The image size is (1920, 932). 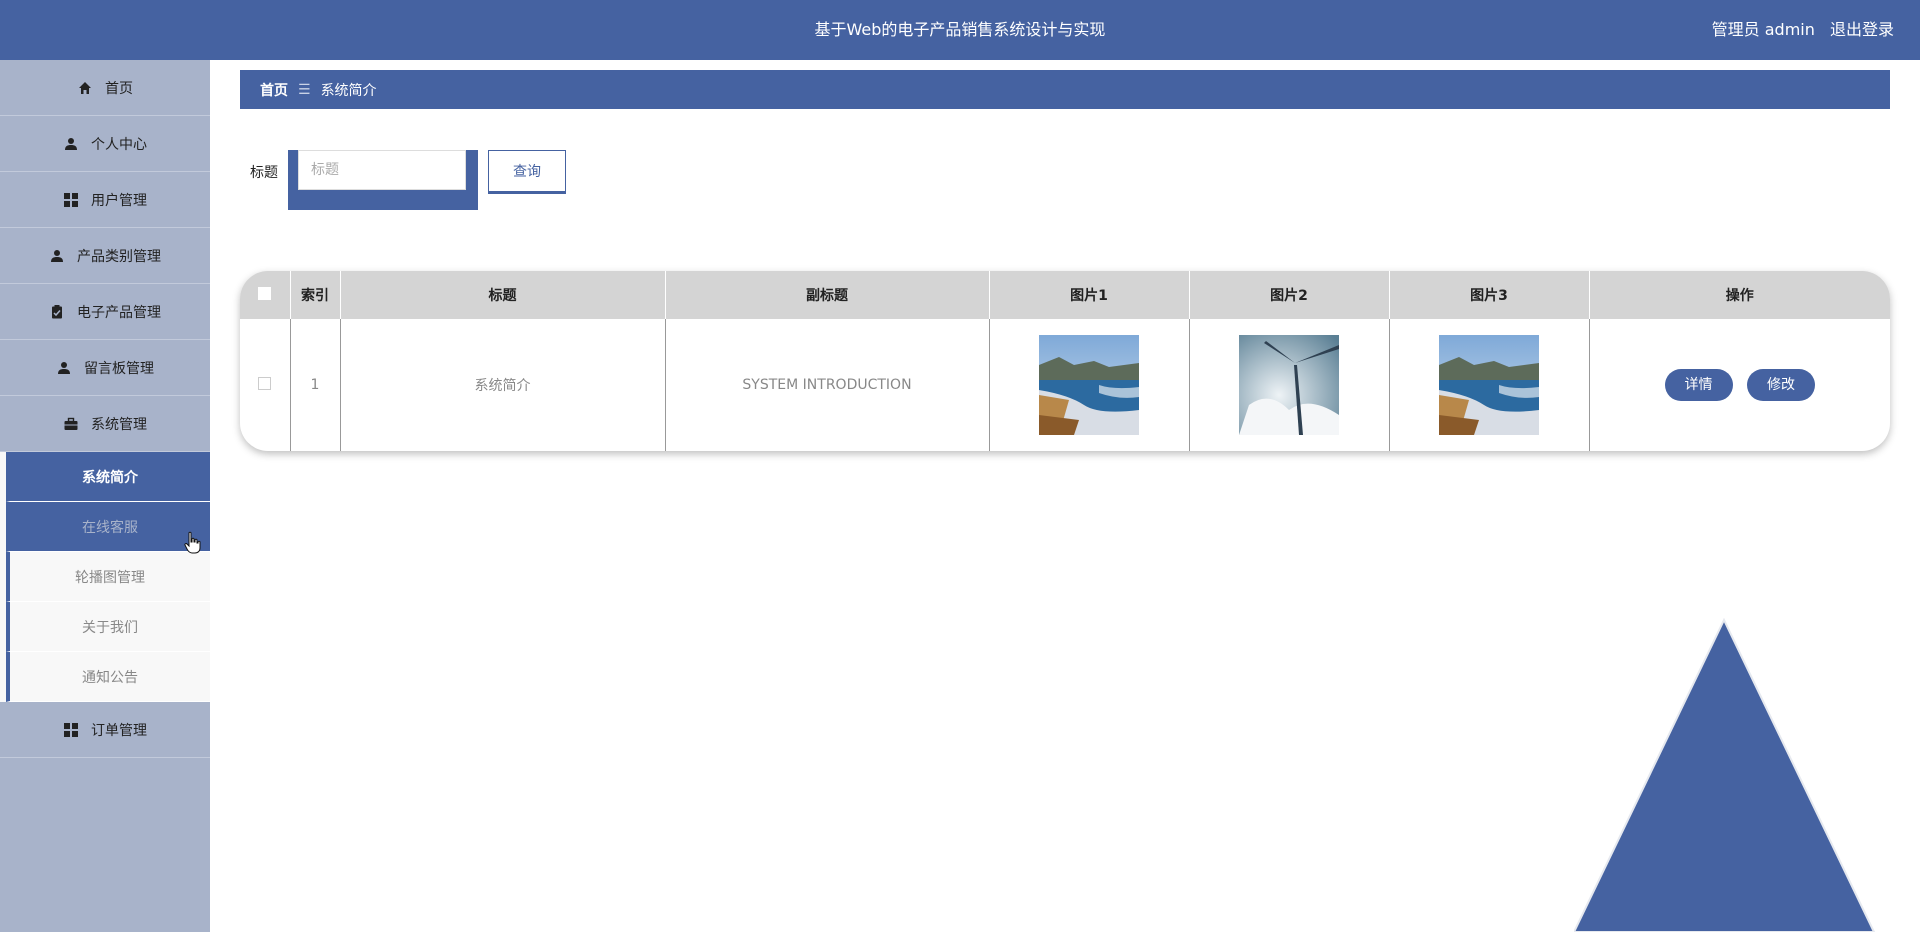 I want to click on subtitle-cell: SYSTEM INTRODUCTION, so click(x=827, y=385).